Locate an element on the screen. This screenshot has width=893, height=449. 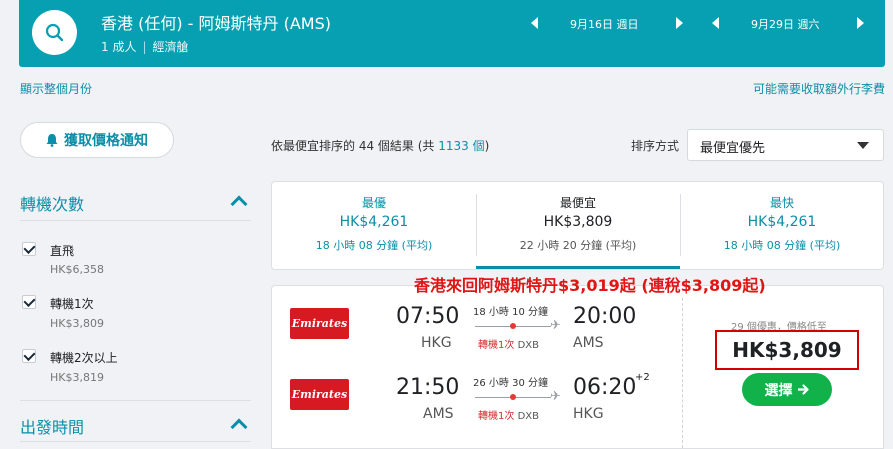
outbound-stops: 轉機1次 DXB is located at coordinates (508, 343).